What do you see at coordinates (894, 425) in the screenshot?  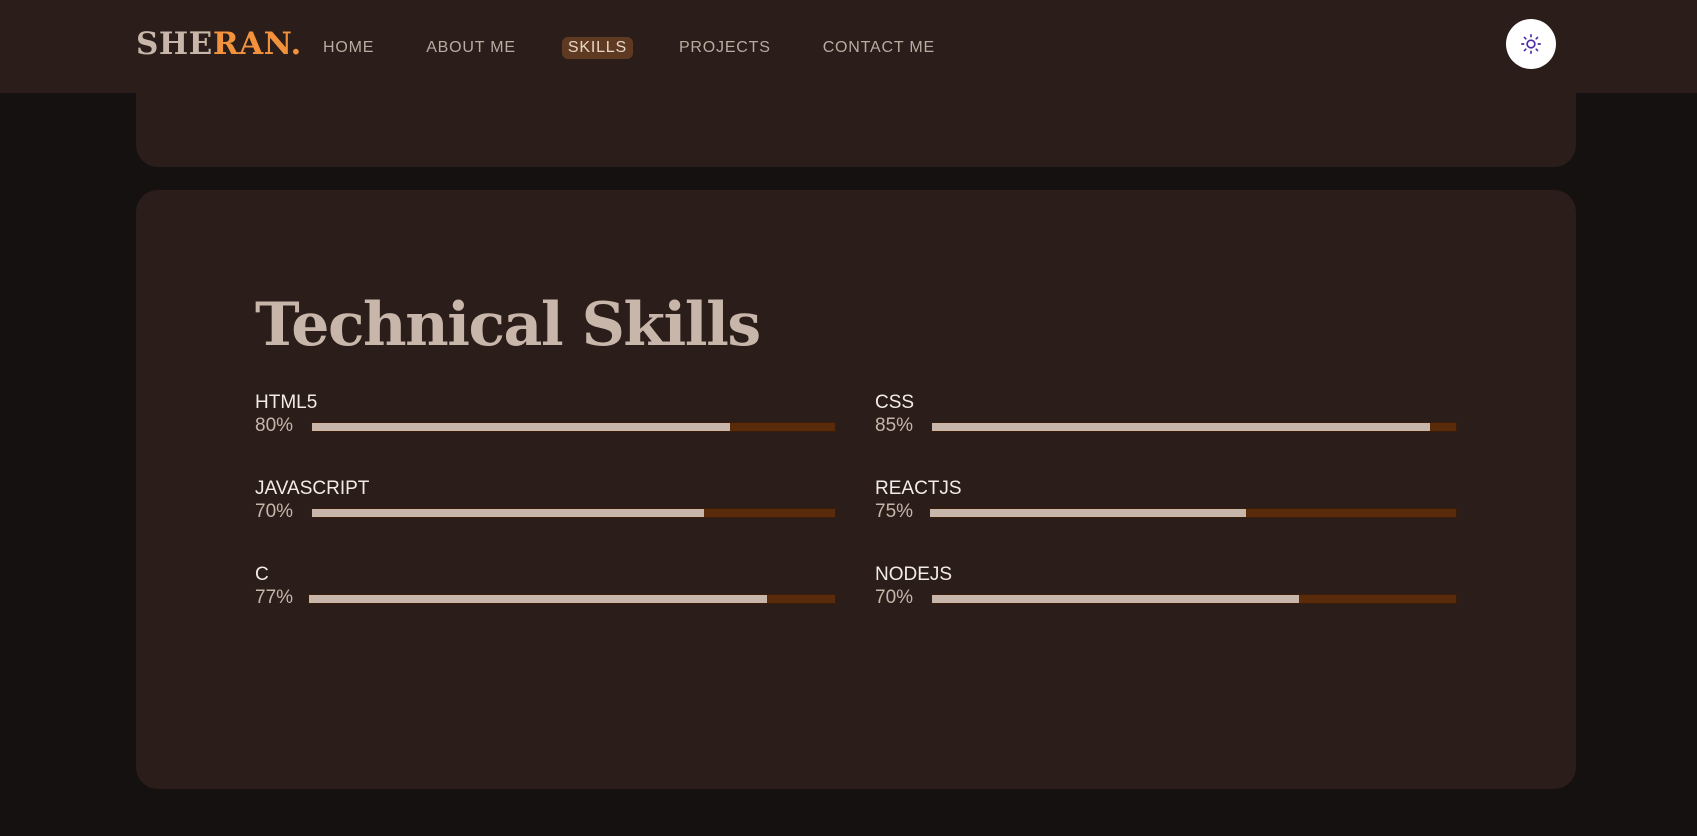 I see `skill-percent: 85%` at bounding box center [894, 425].